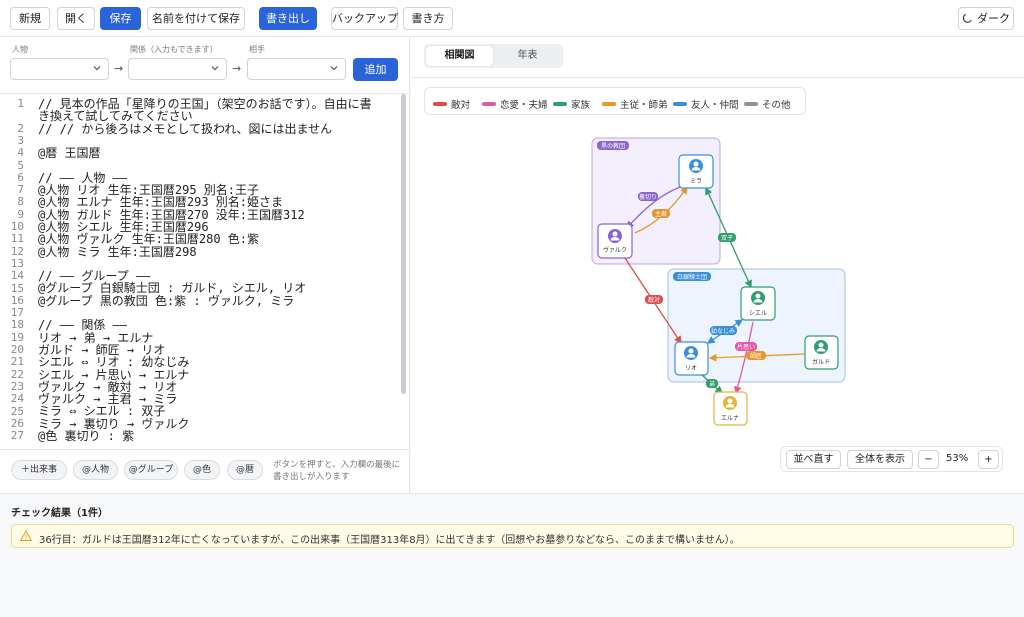 The height and width of the screenshot is (617, 1024). I want to click on group-label: 白銀騎士団, so click(692, 277).